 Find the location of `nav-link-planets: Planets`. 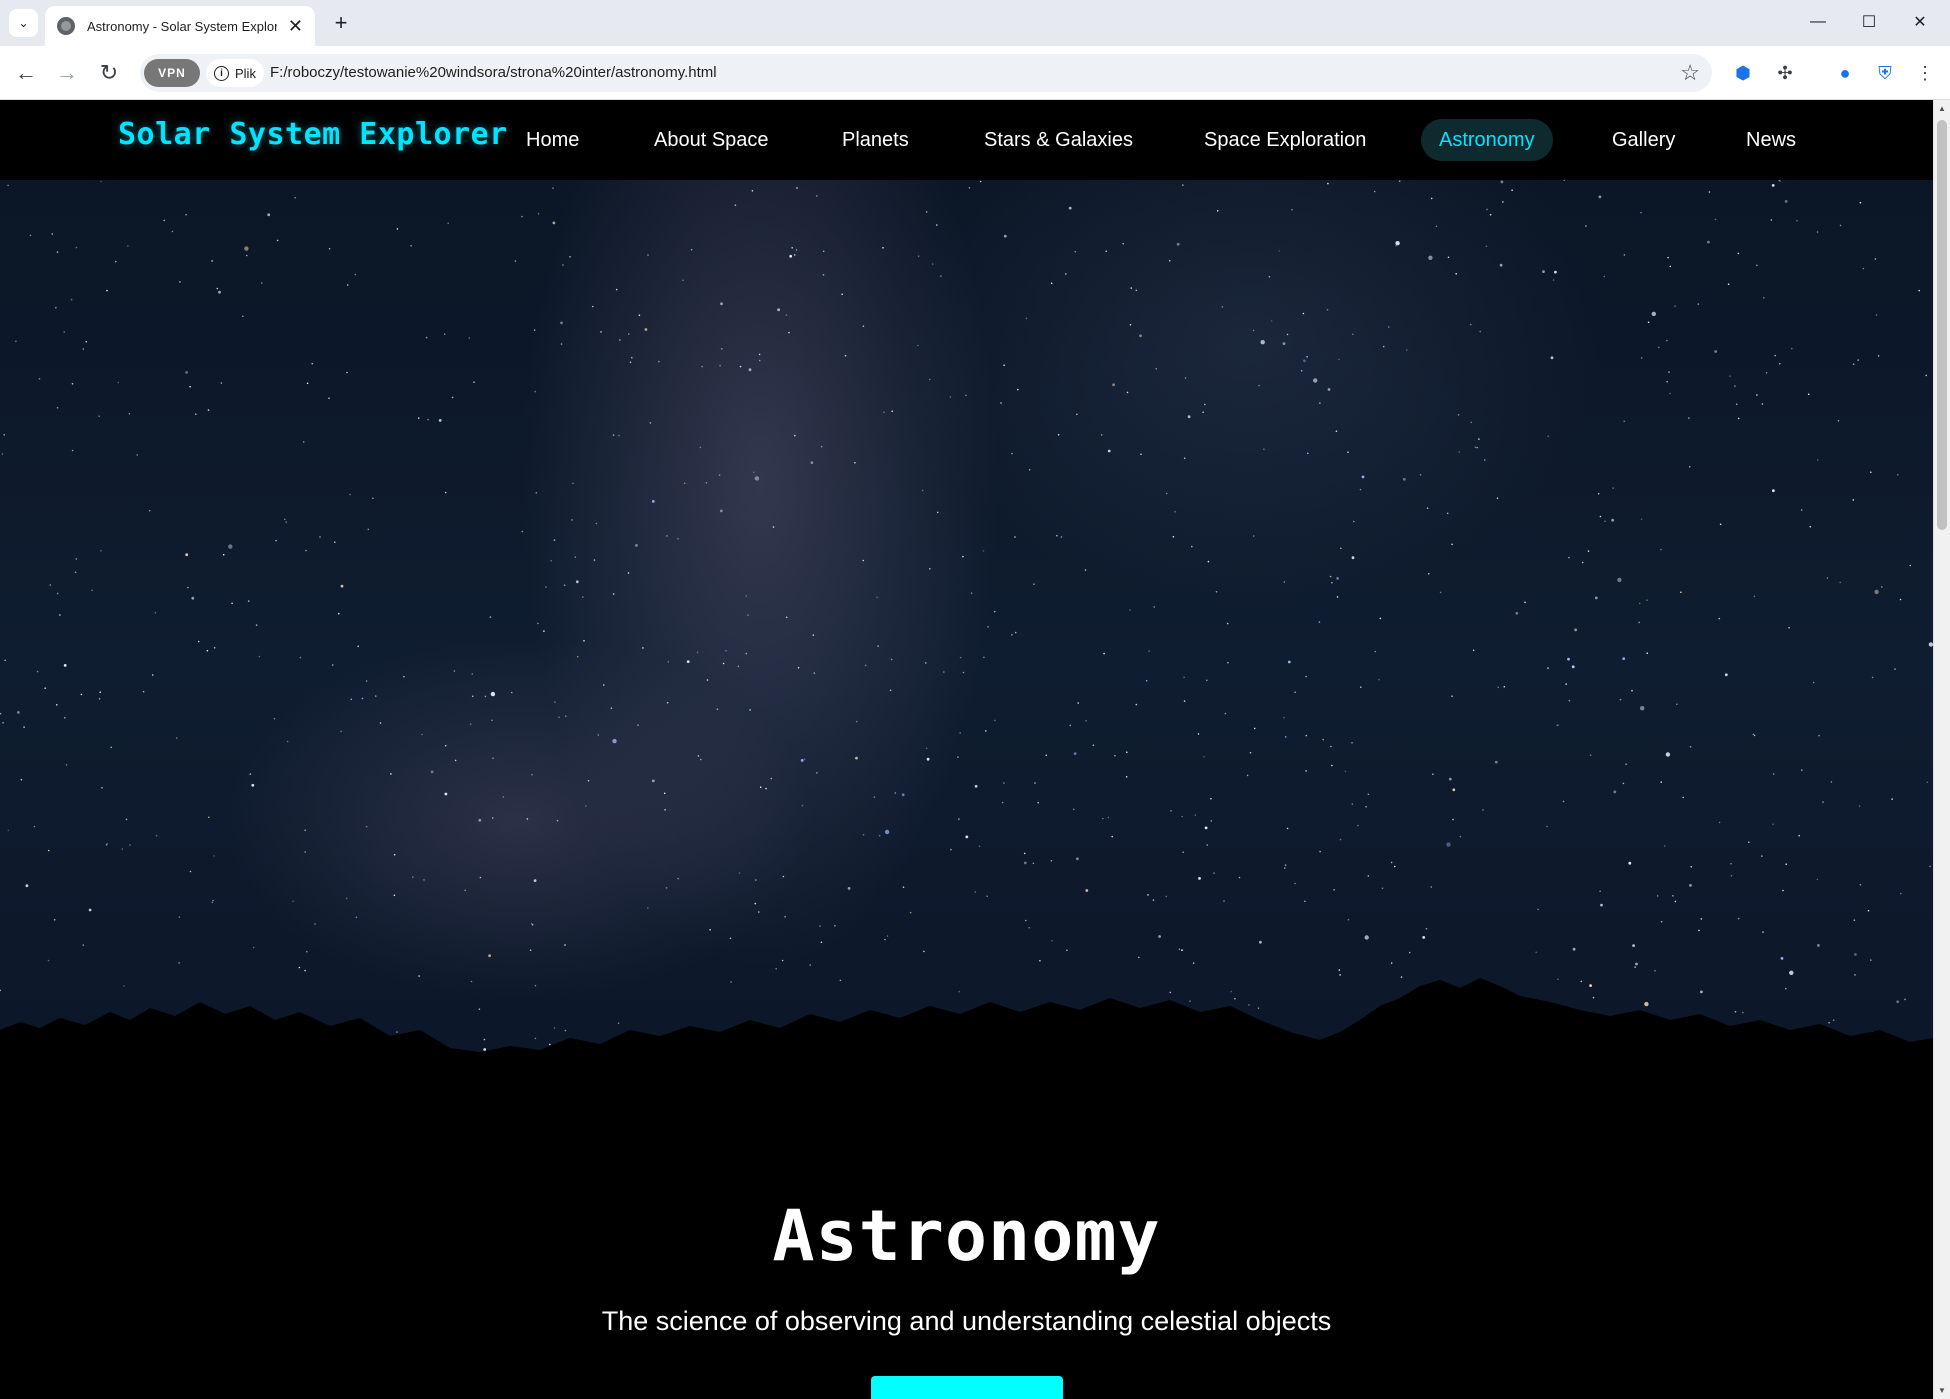

nav-link-planets: Planets is located at coordinates (875, 140).